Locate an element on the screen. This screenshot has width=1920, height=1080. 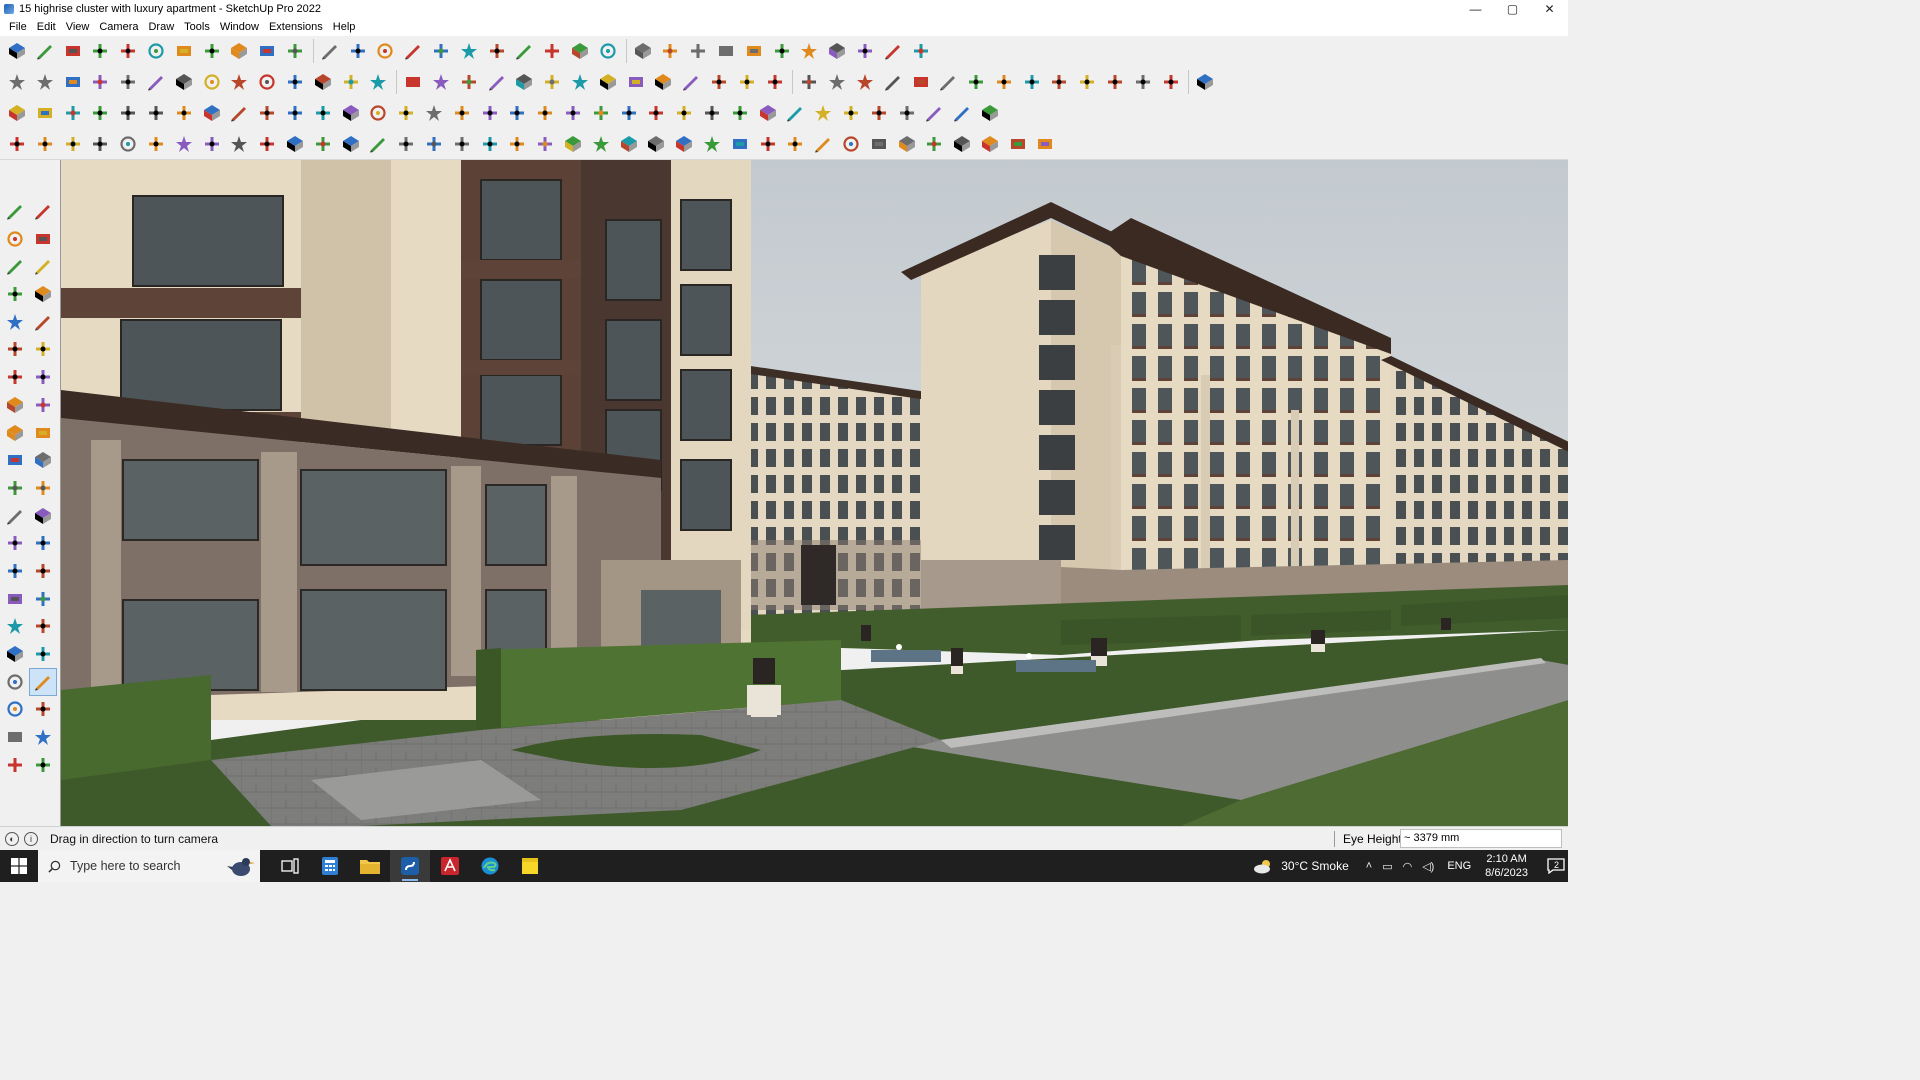
arc-button is located at coordinates (128, 51).